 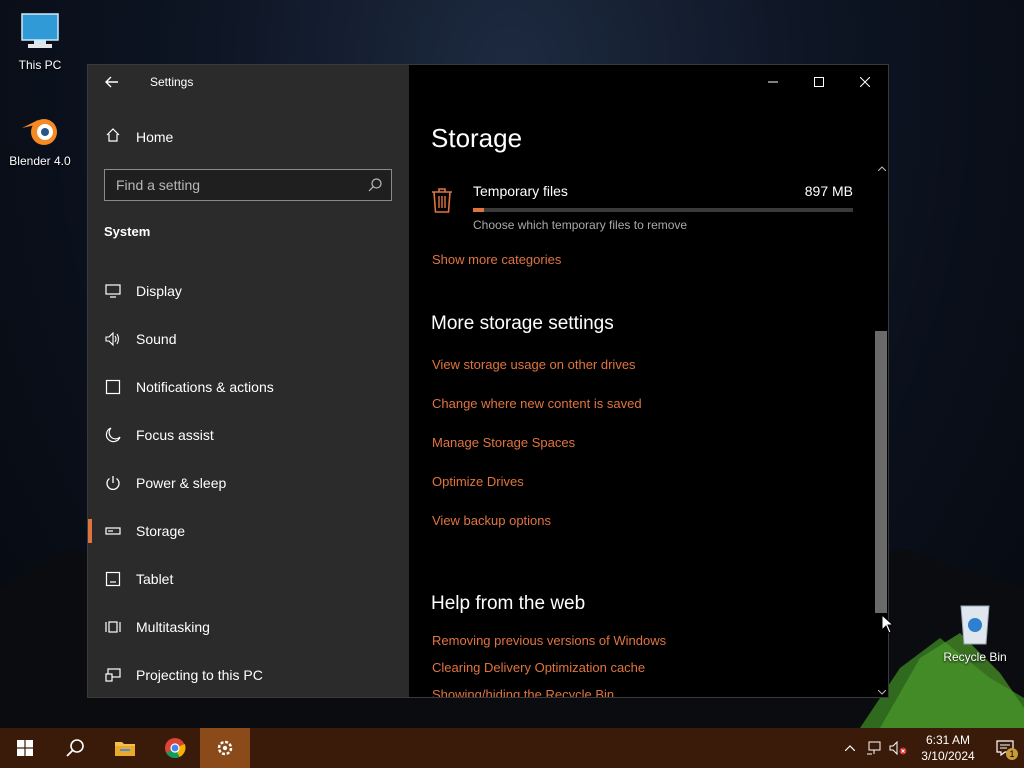 I want to click on notifications-icon, so click(x=113, y=387).